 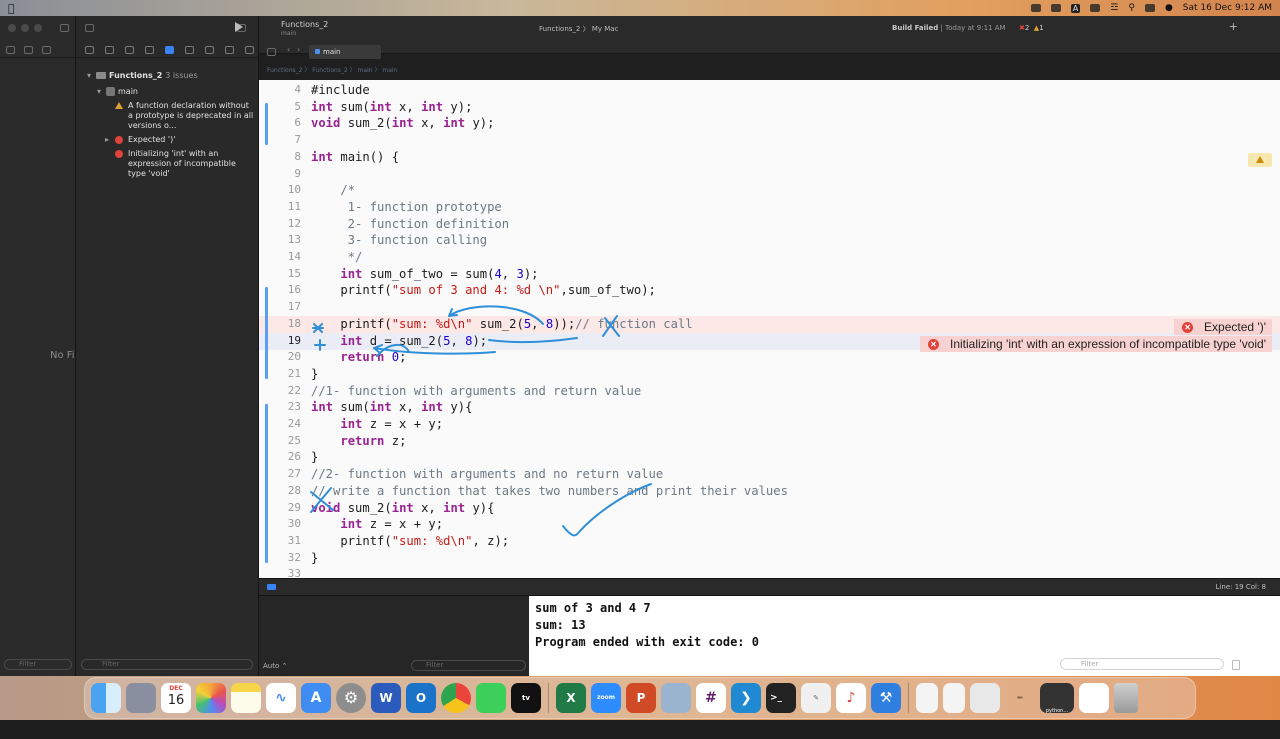 I want to click on screenshot-icon, so click(x=1055, y=8).